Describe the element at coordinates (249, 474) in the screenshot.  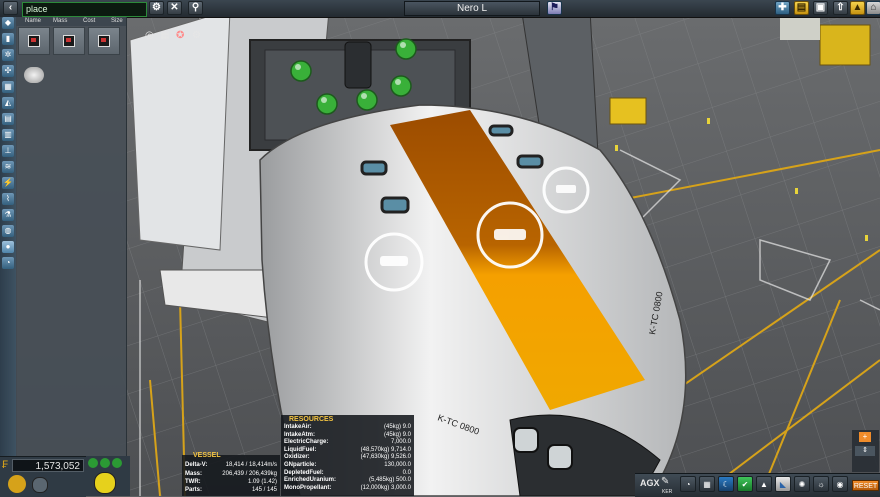
I see `row-value: 206,439 / 206,439kg` at that location.